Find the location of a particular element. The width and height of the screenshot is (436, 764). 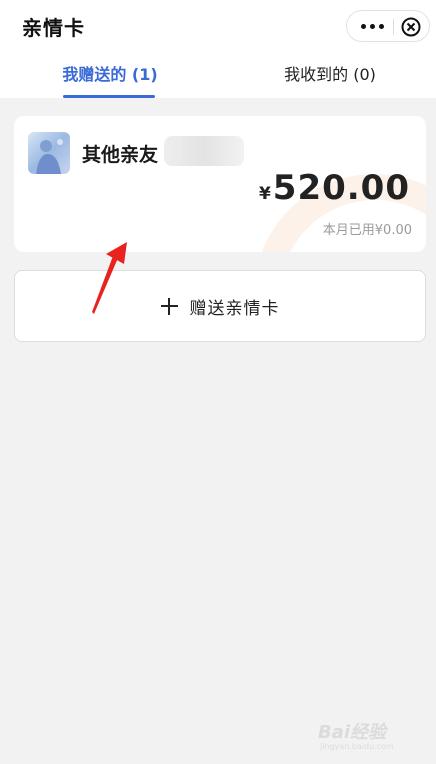

watermark-text: Bai经验 is located at coordinates (352, 732).